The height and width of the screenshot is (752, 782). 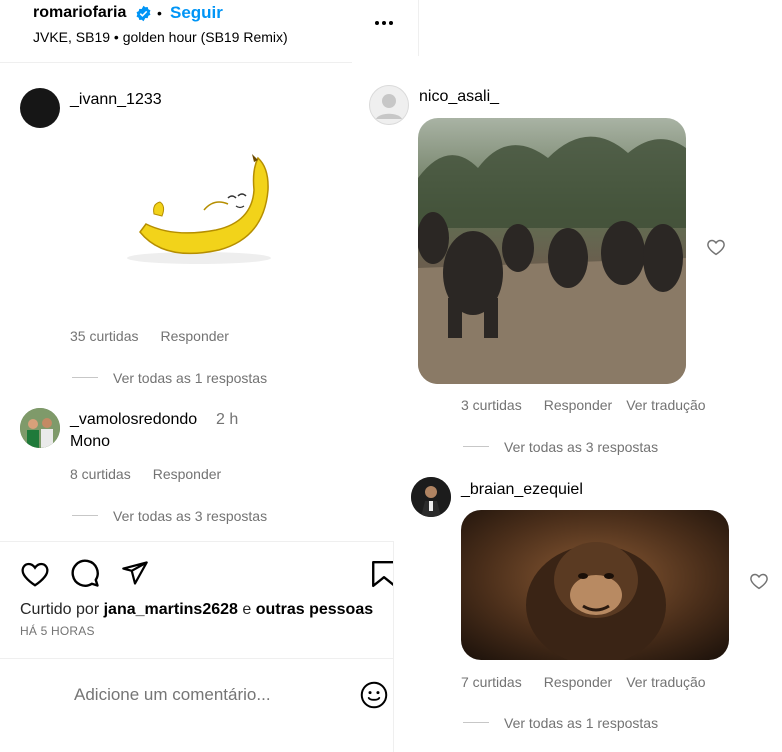 What do you see at coordinates (196, 541) in the screenshot?
I see `actions-divider` at bounding box center [196, 541].